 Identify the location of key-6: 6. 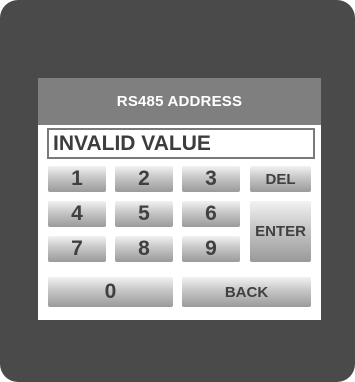
(211, 214).